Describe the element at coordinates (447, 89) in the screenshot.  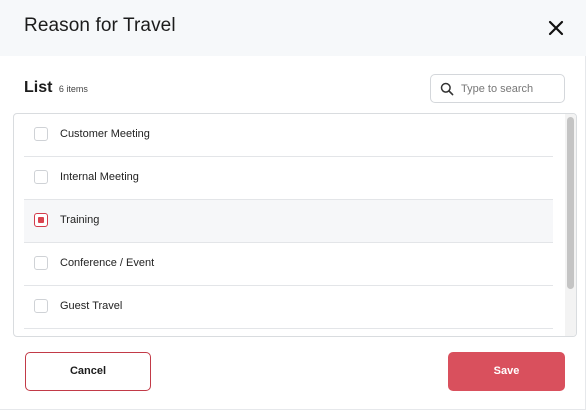
I see `search-icon` at that location.